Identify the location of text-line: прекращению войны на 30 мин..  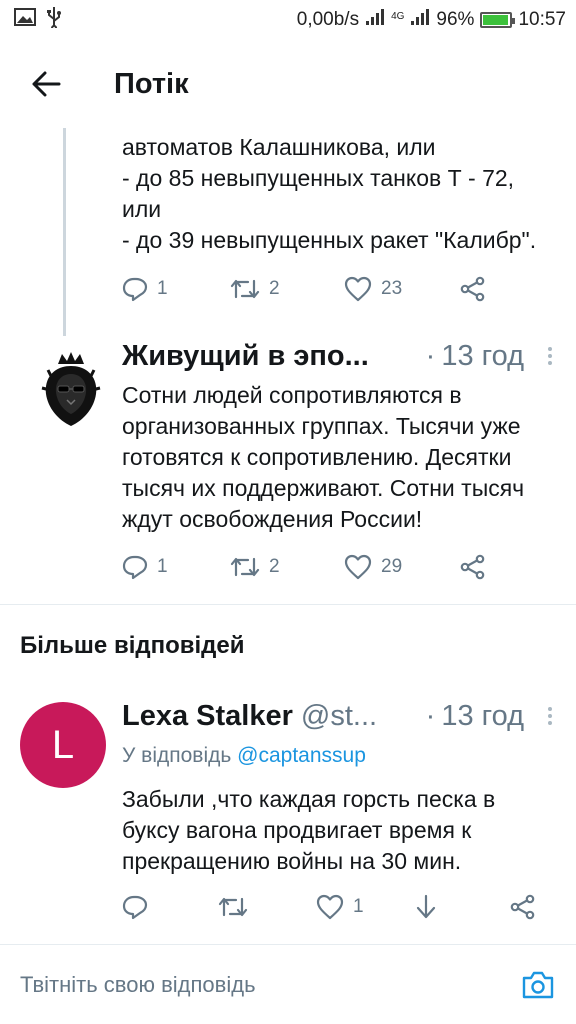
(292, 861).